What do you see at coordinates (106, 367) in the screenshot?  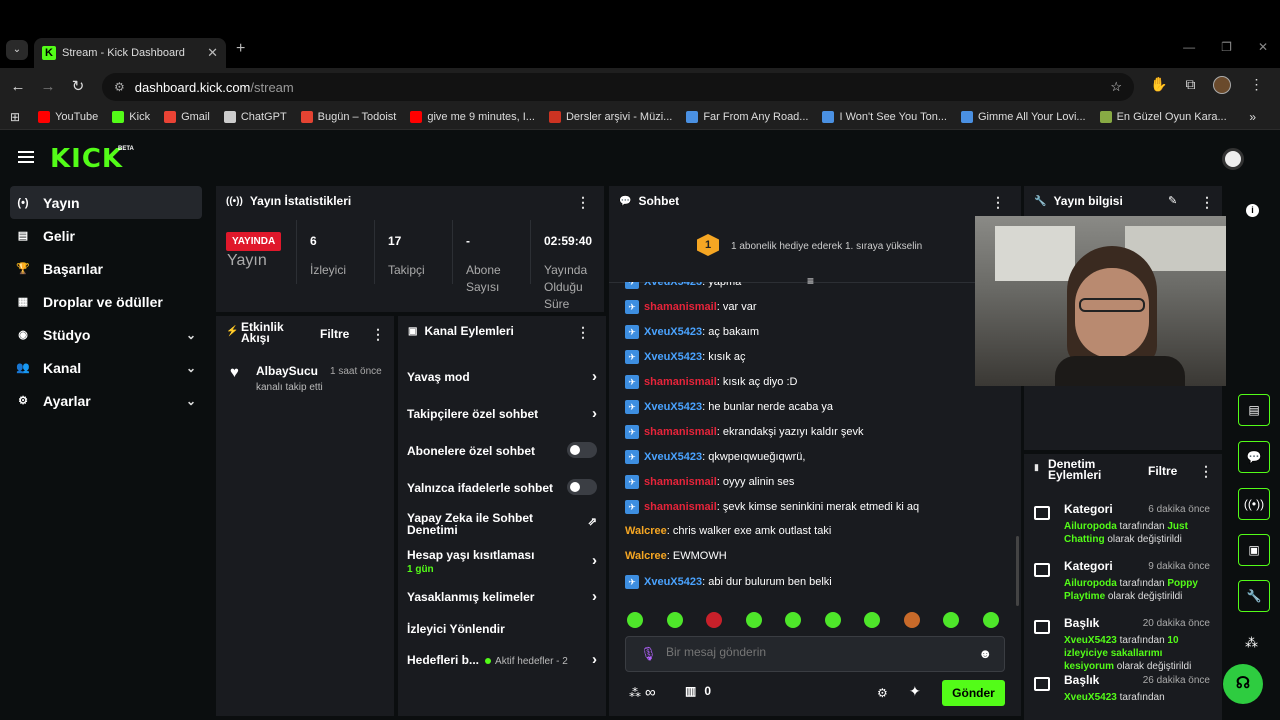 I see `sidebar-item-5: 👥 Kanal ⌄` at bounding box center [106, 367].